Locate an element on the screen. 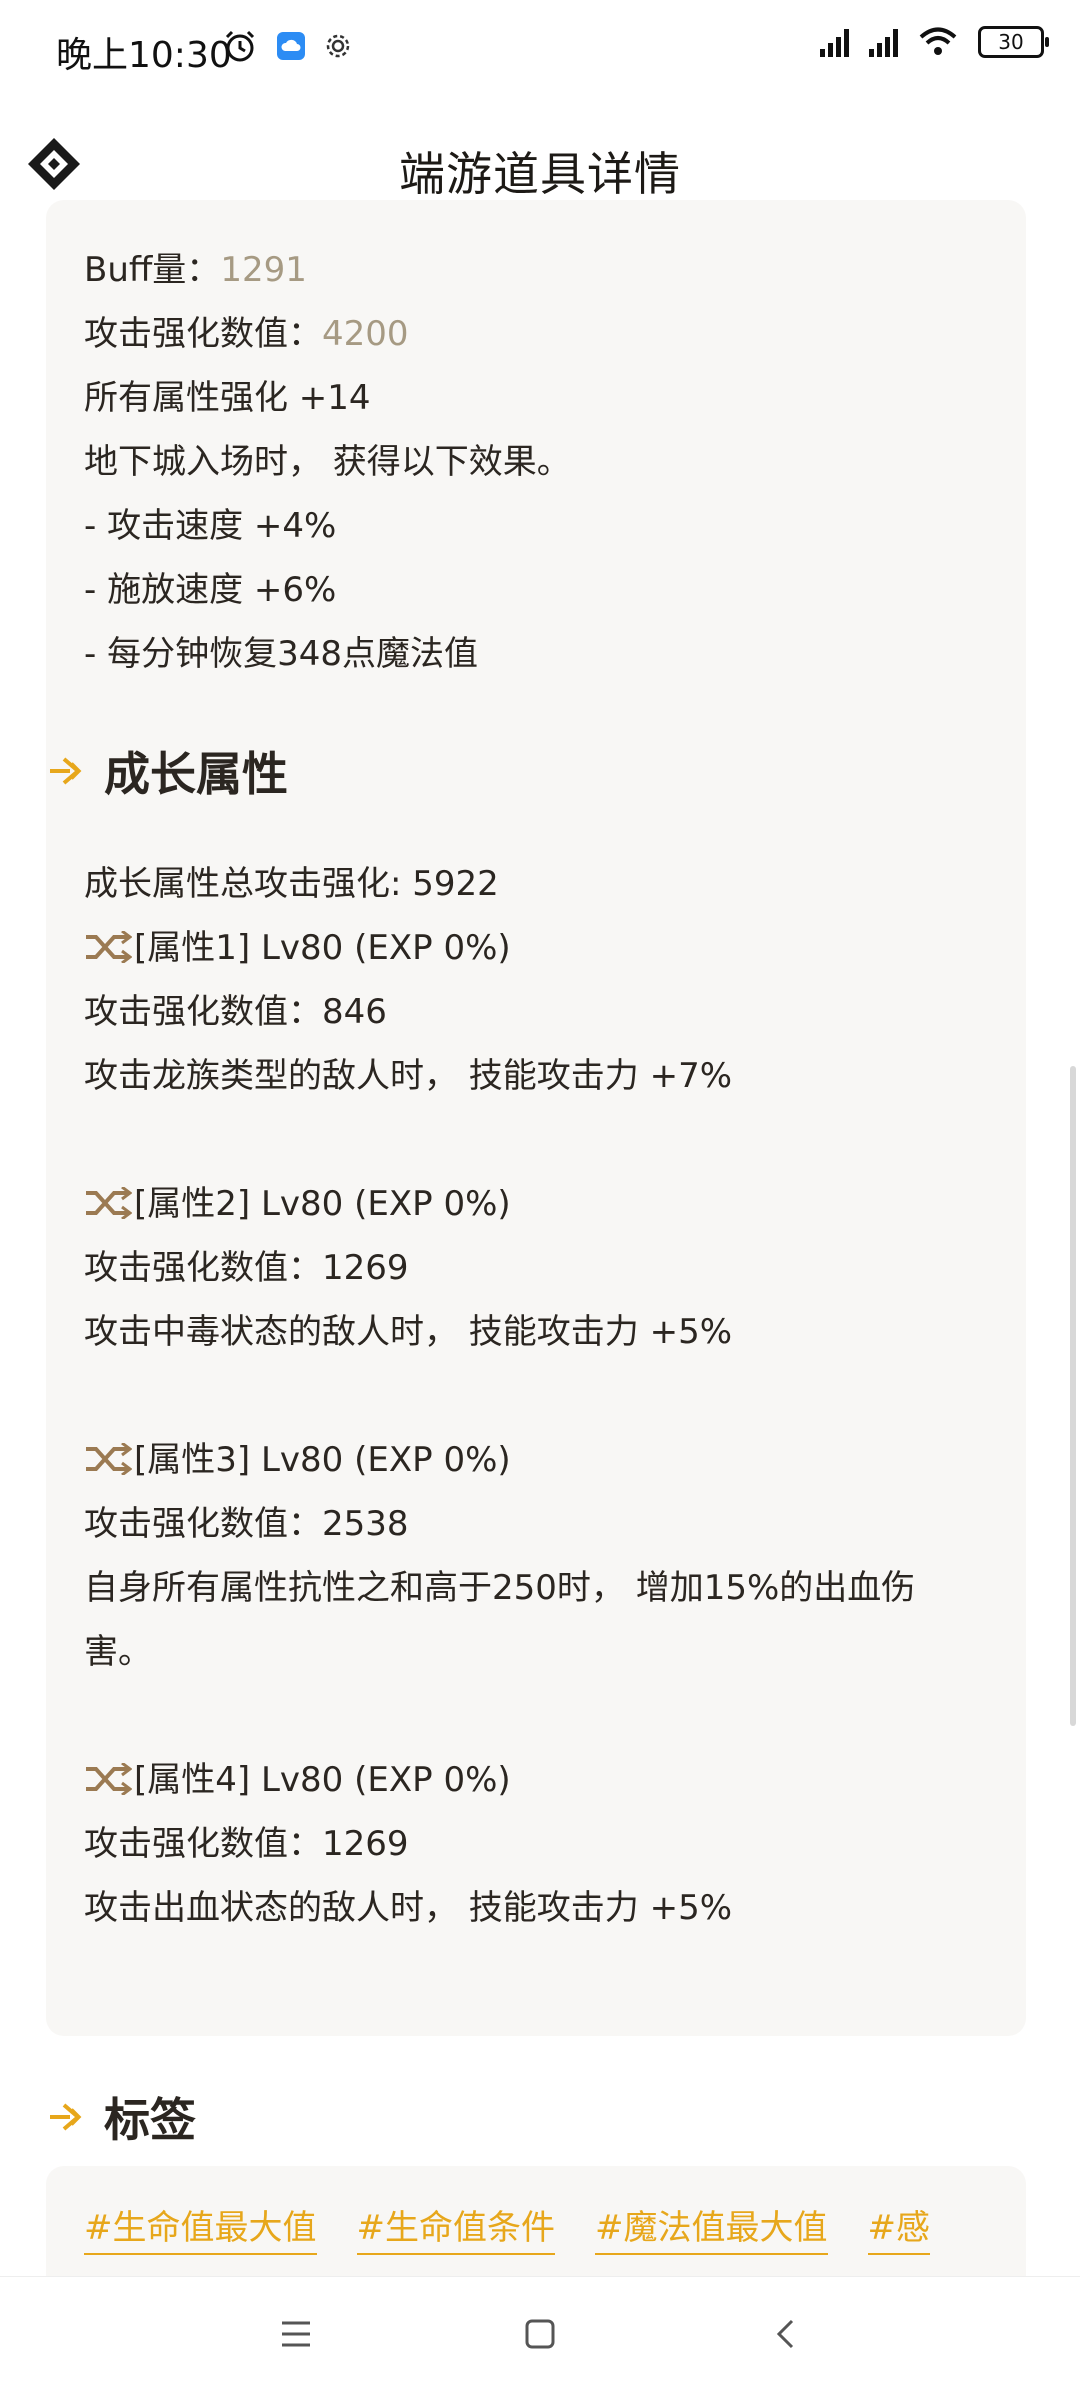 Image resolution: width=1080 pixels, height=2401 pixels. gear-icon is located at coordinates (338, 46).